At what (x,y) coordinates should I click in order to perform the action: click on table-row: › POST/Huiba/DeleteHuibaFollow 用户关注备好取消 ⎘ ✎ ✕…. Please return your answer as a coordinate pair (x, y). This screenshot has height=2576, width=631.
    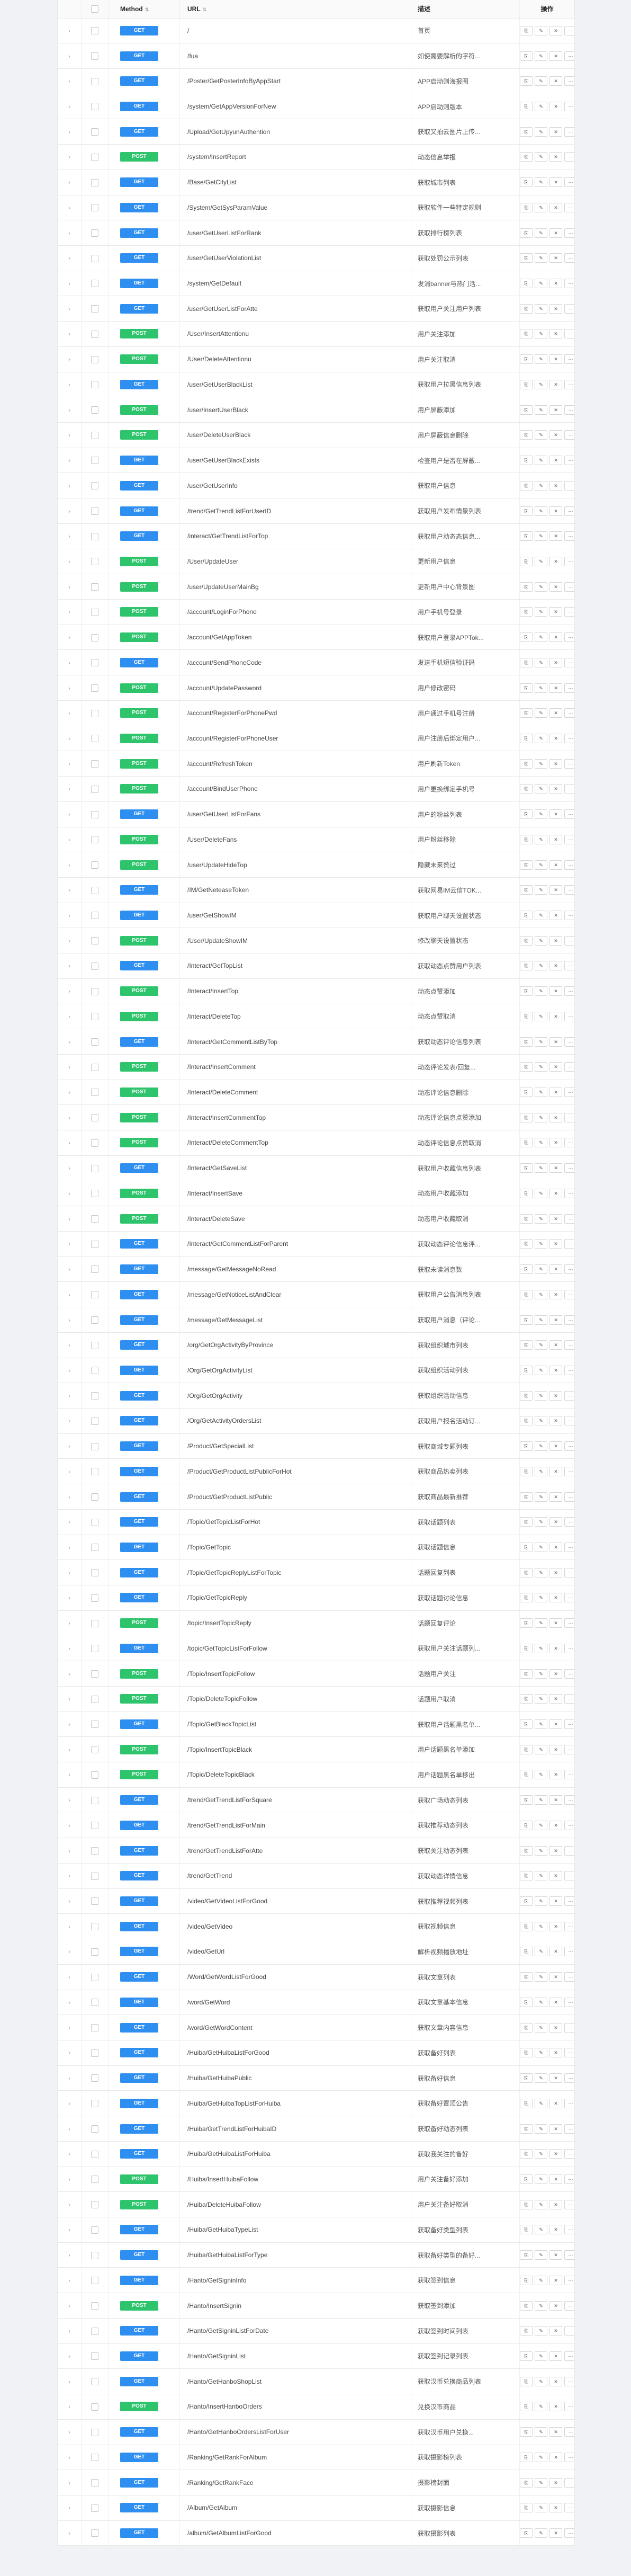
    Looking at the image, I should click on (316, 2205).